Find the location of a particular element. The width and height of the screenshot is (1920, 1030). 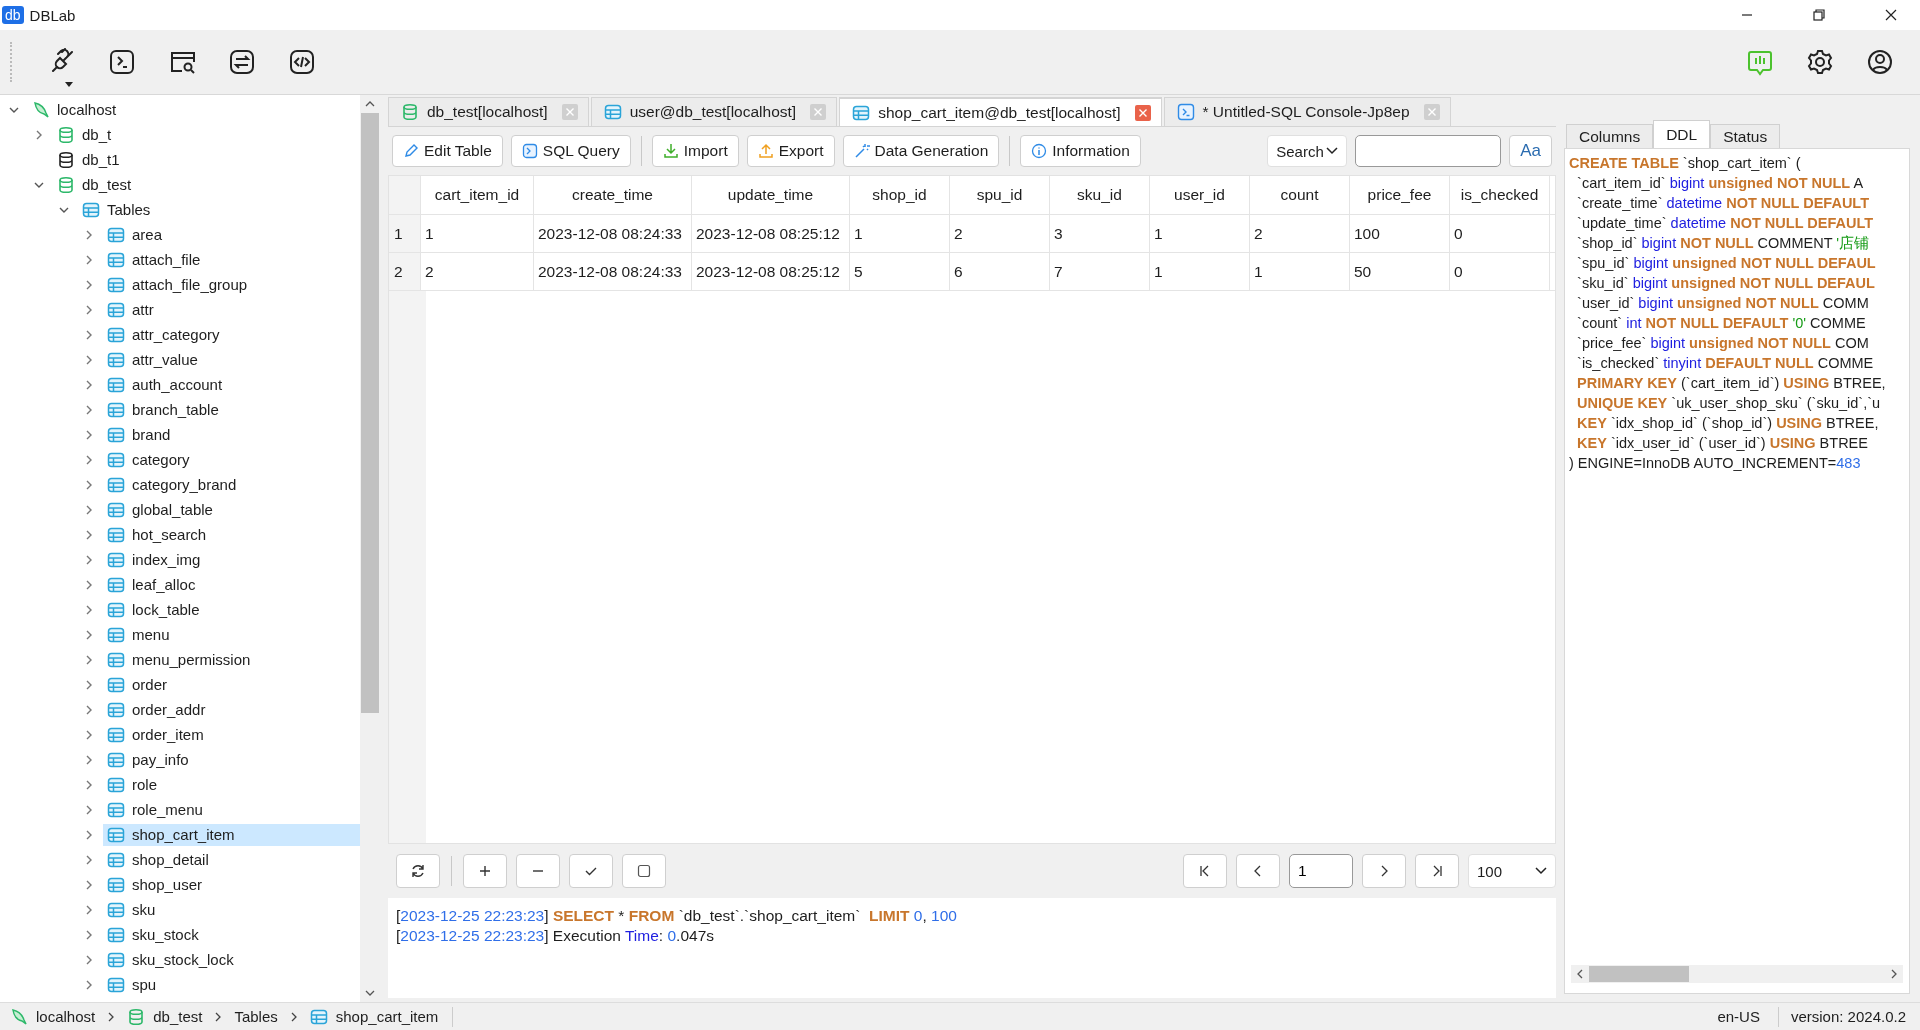

code-line: KEY `idx_user_id` (`user_id`) USING BTREE is located at coordinates (1722, 443).